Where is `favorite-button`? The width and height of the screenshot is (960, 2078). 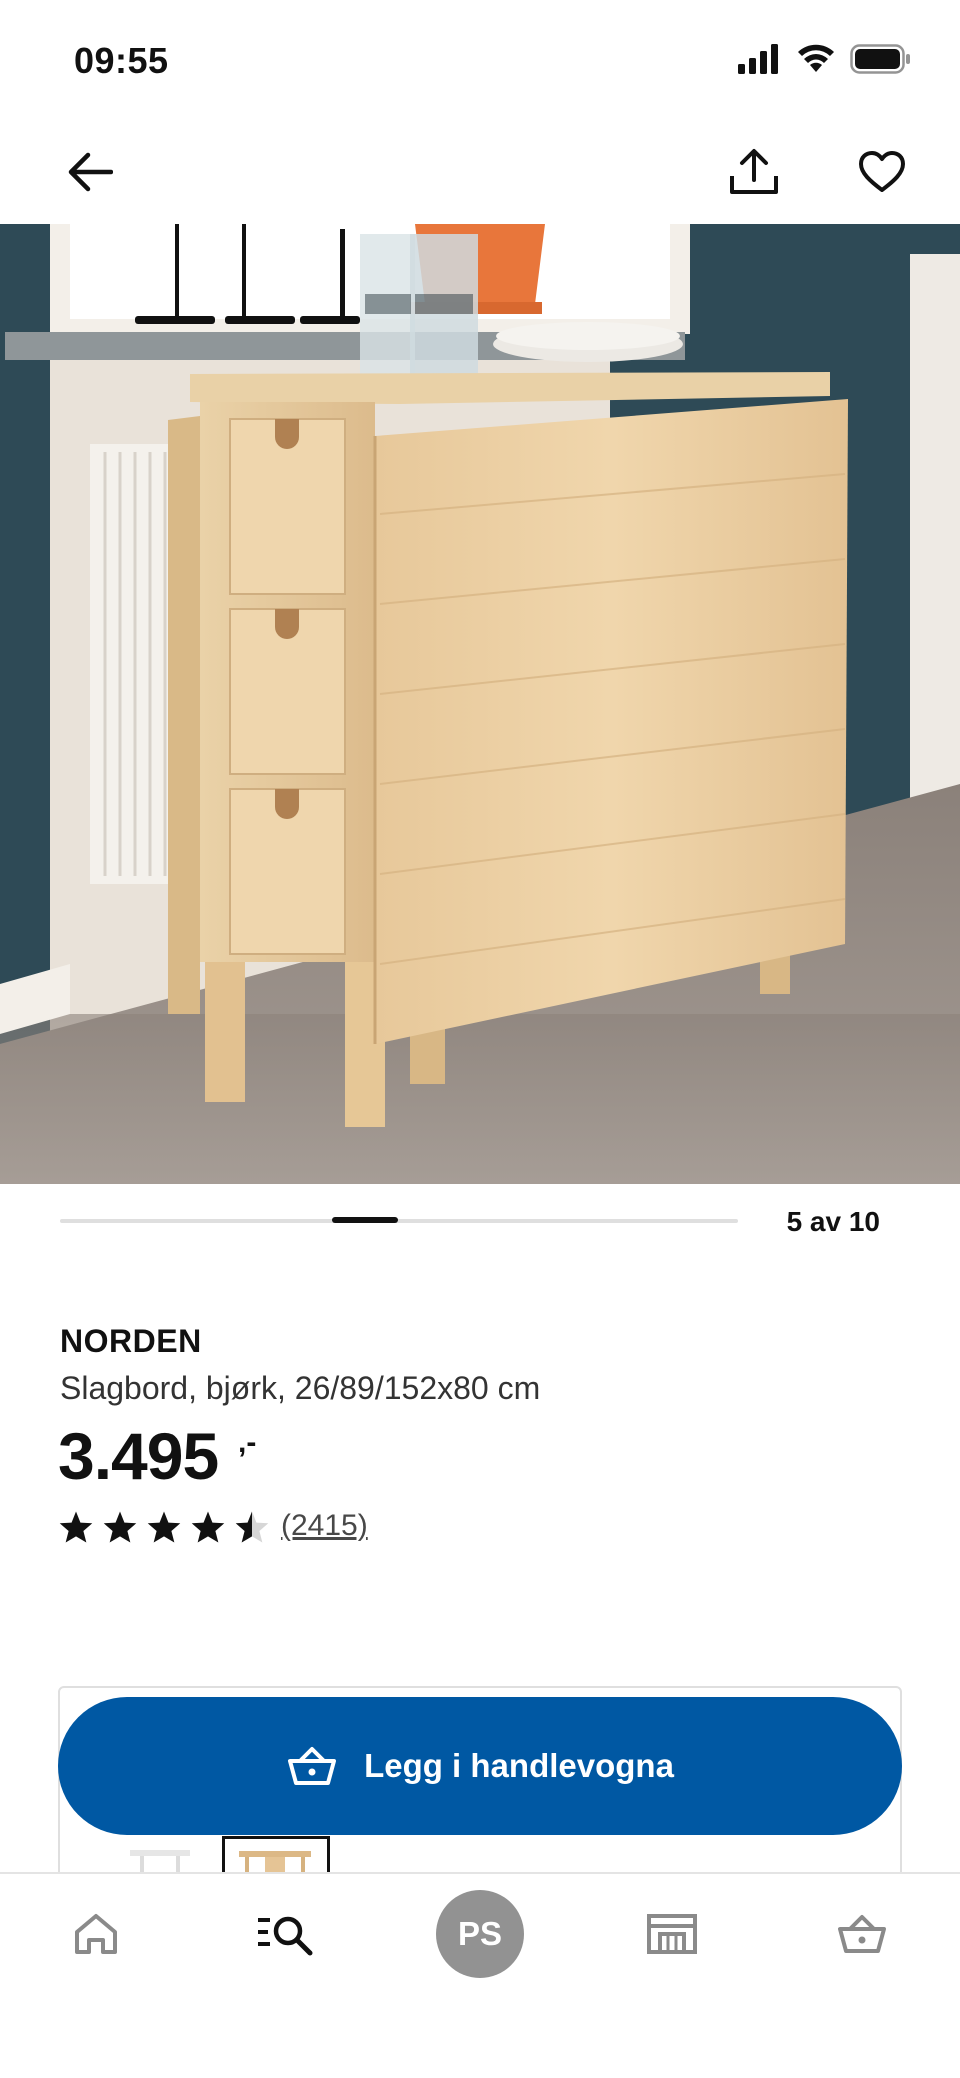
favorite-button is located at coordinates (882, 172).